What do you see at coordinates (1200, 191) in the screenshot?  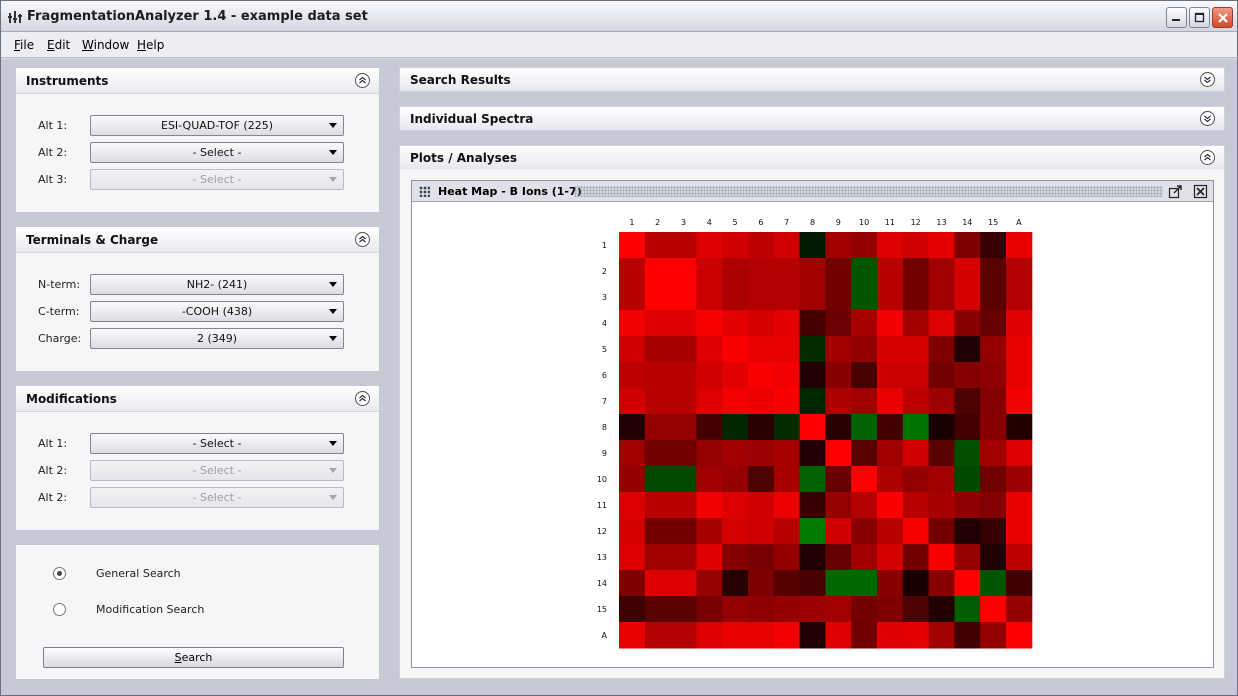 I see `close-frame-icon` at bounding box center [1200, 191].